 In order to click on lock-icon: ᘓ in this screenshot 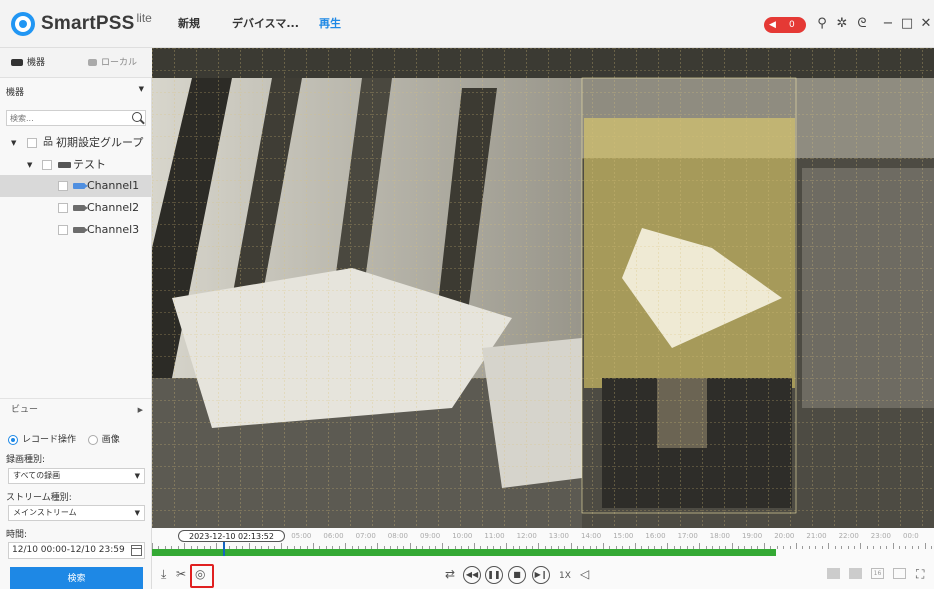, I will do `click(862, 24)`.